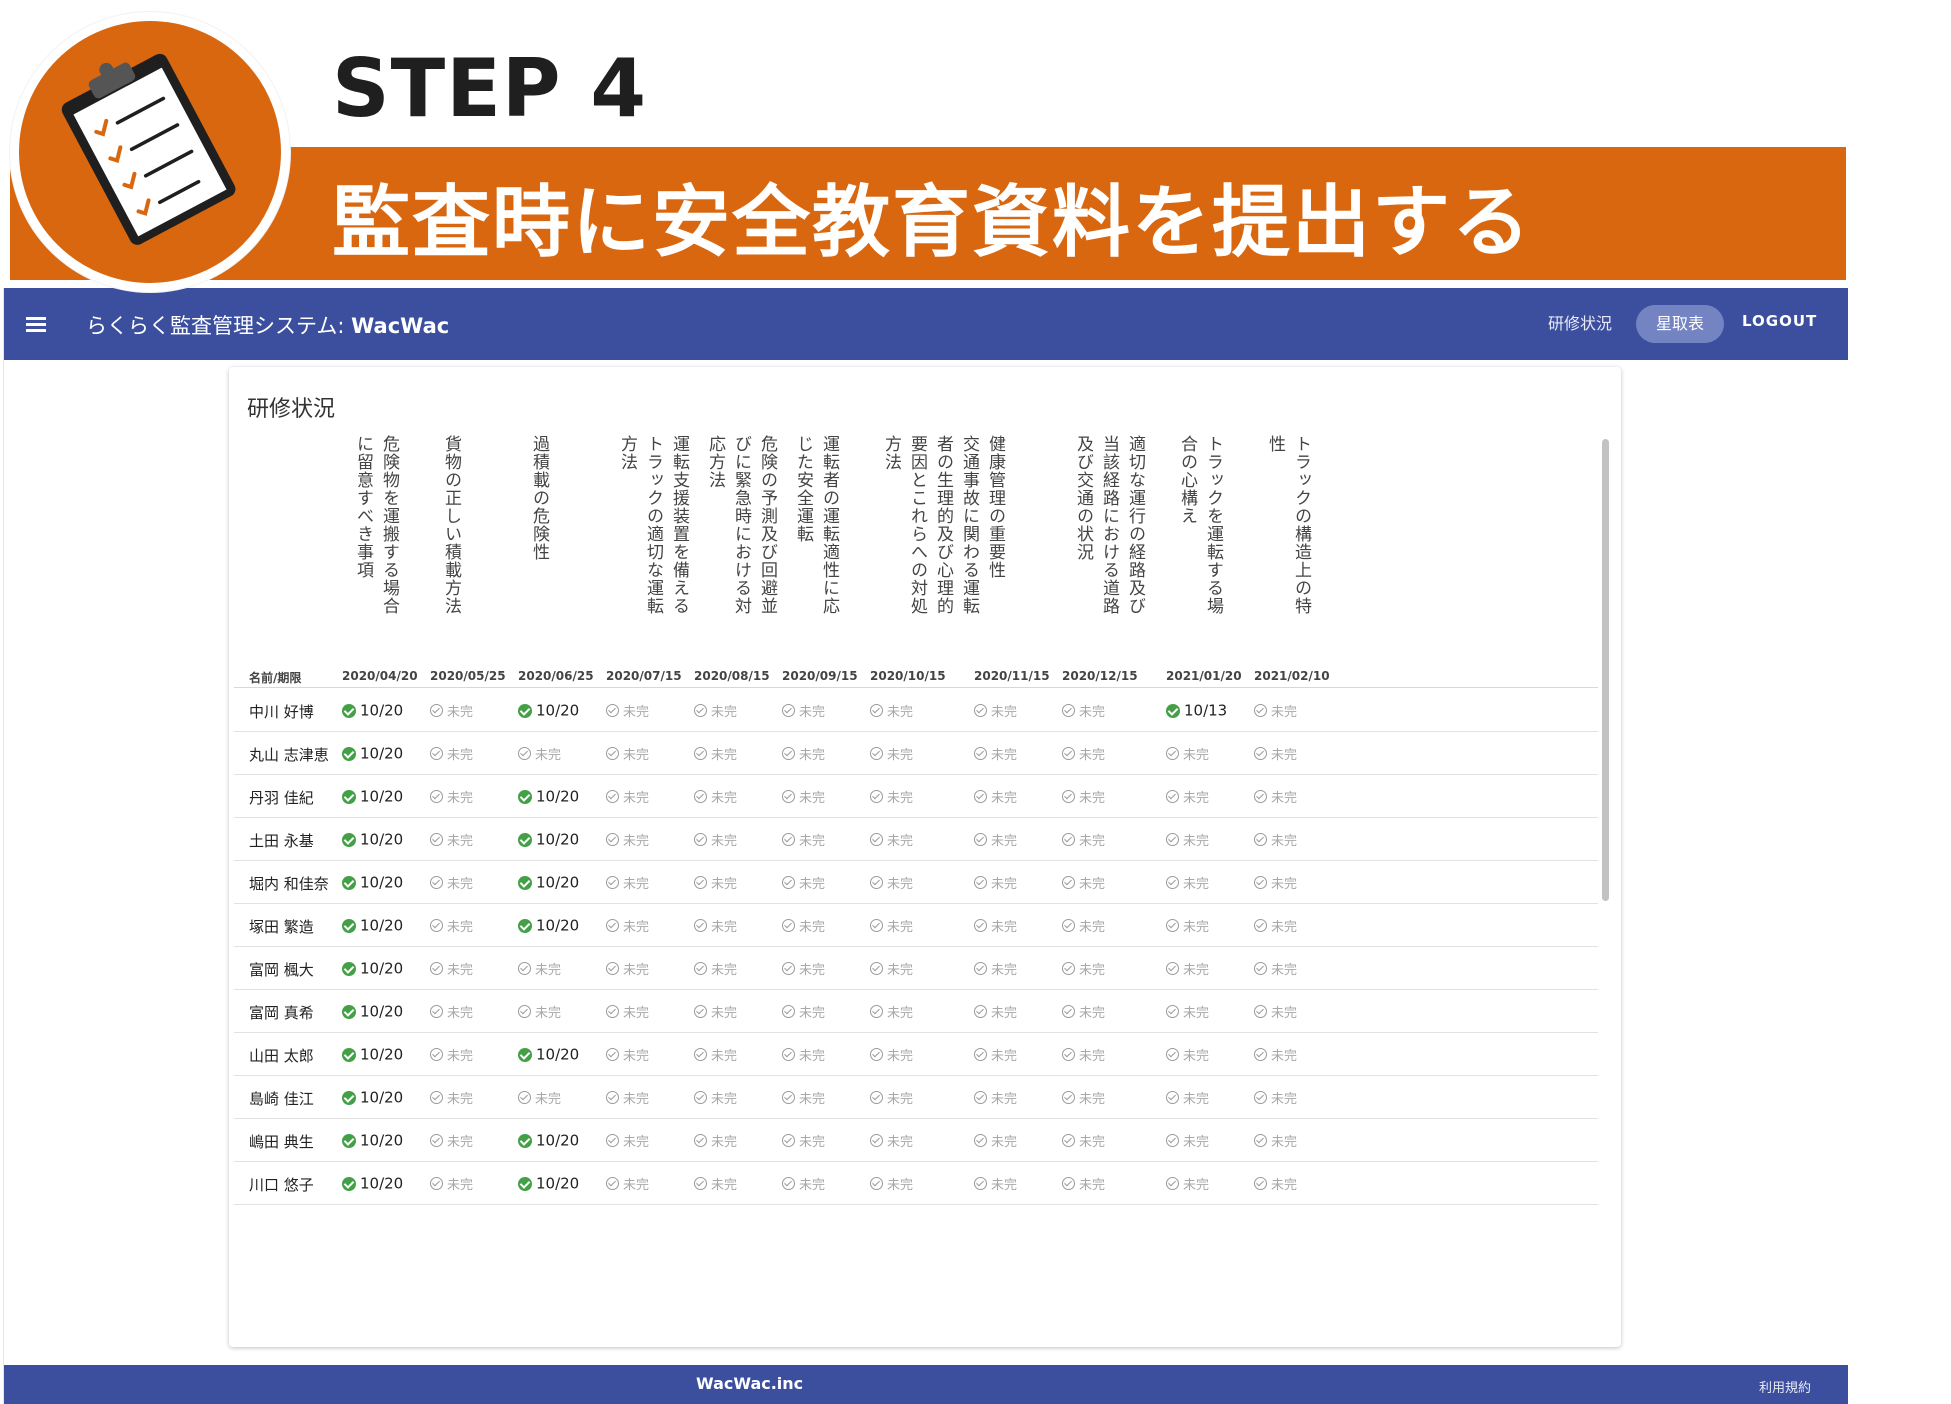 This screenshot has height=1404, width=1951. What do you see at coordinates (1680, 324) in the screenshot?
I see `nav-star-chart: 星取表` at bounding box center [1680, 324].